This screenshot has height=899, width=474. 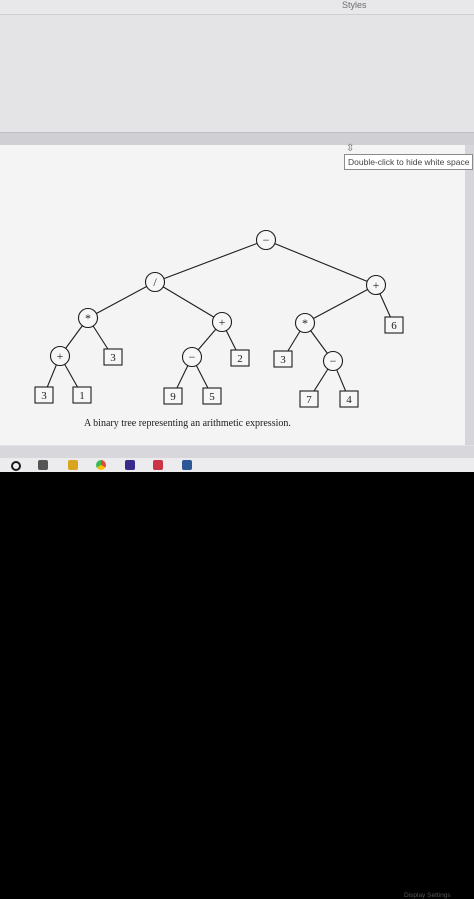 What do you see at coordinates (427, 895) in the screenshot?
I see `display-settings-button: Display Settings` at bounding box center [427, 895].